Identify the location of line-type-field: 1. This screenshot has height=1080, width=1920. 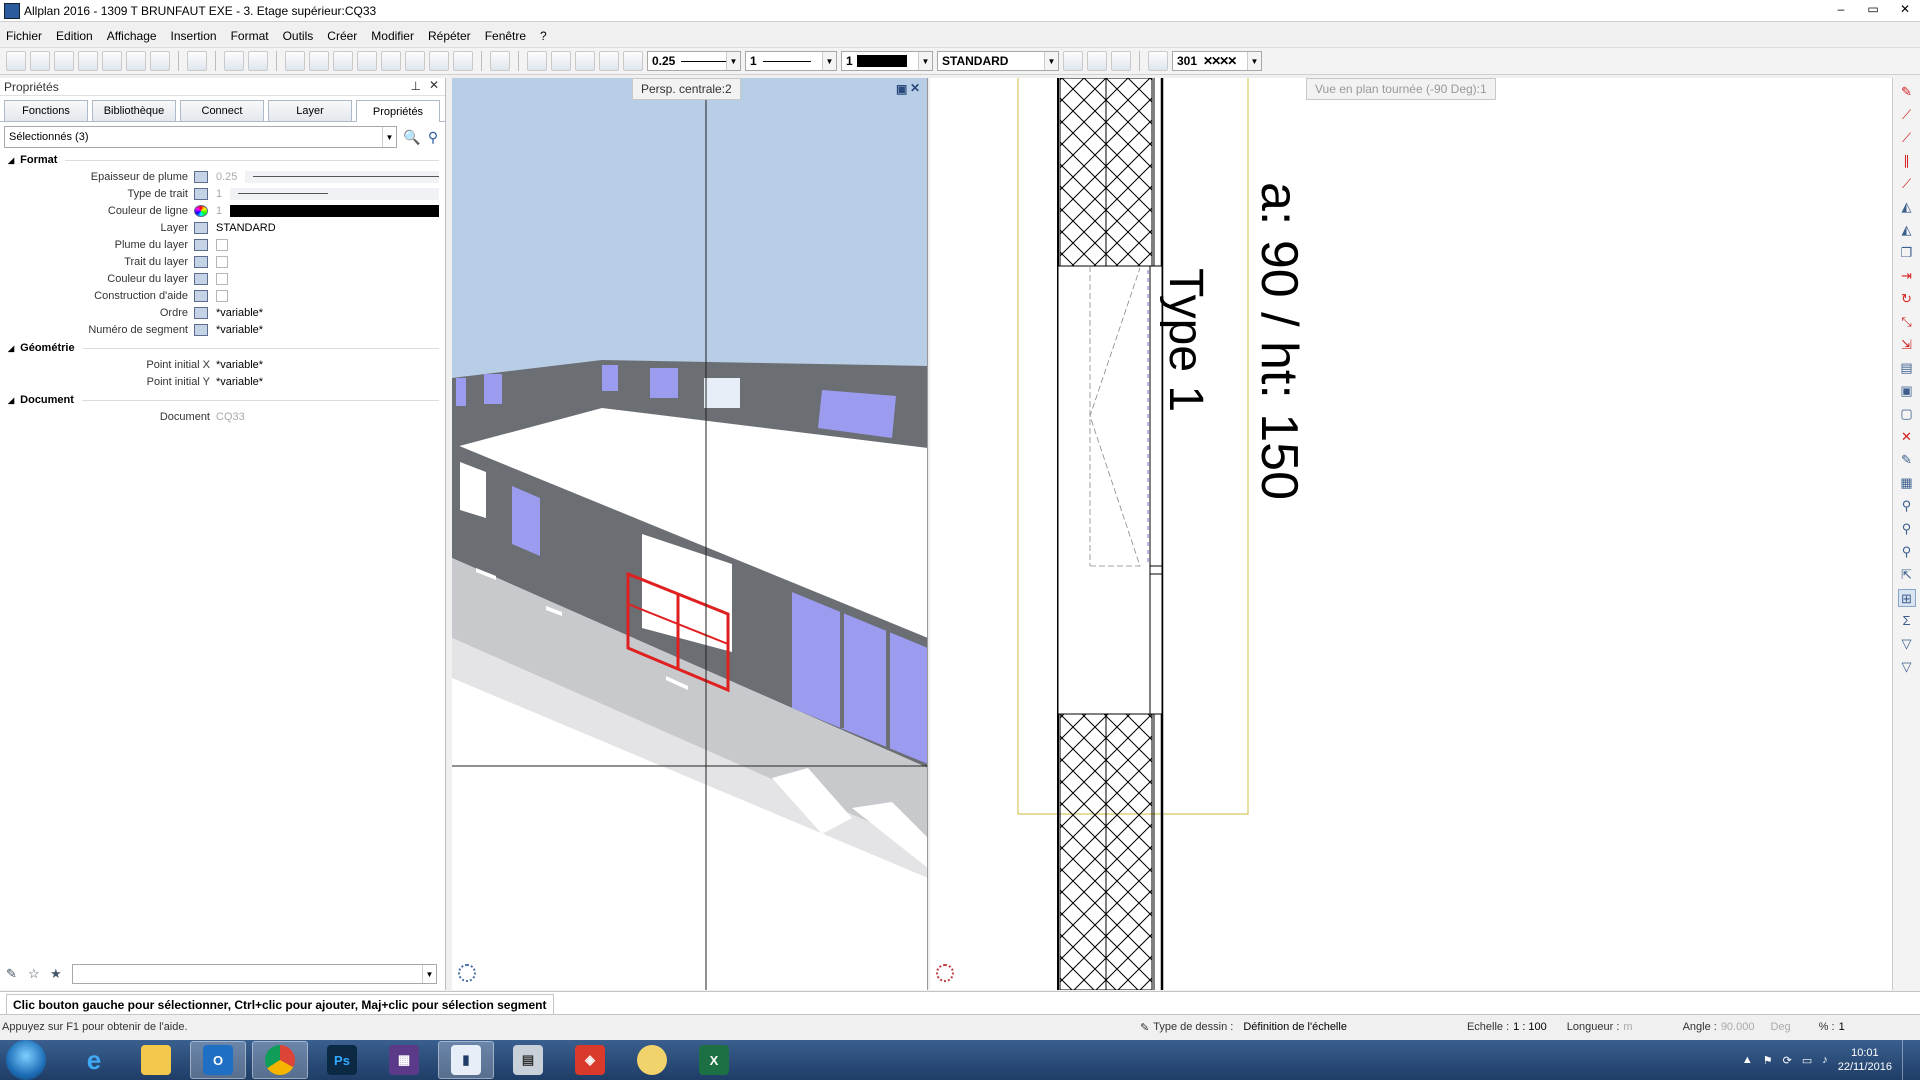
(327, 194).